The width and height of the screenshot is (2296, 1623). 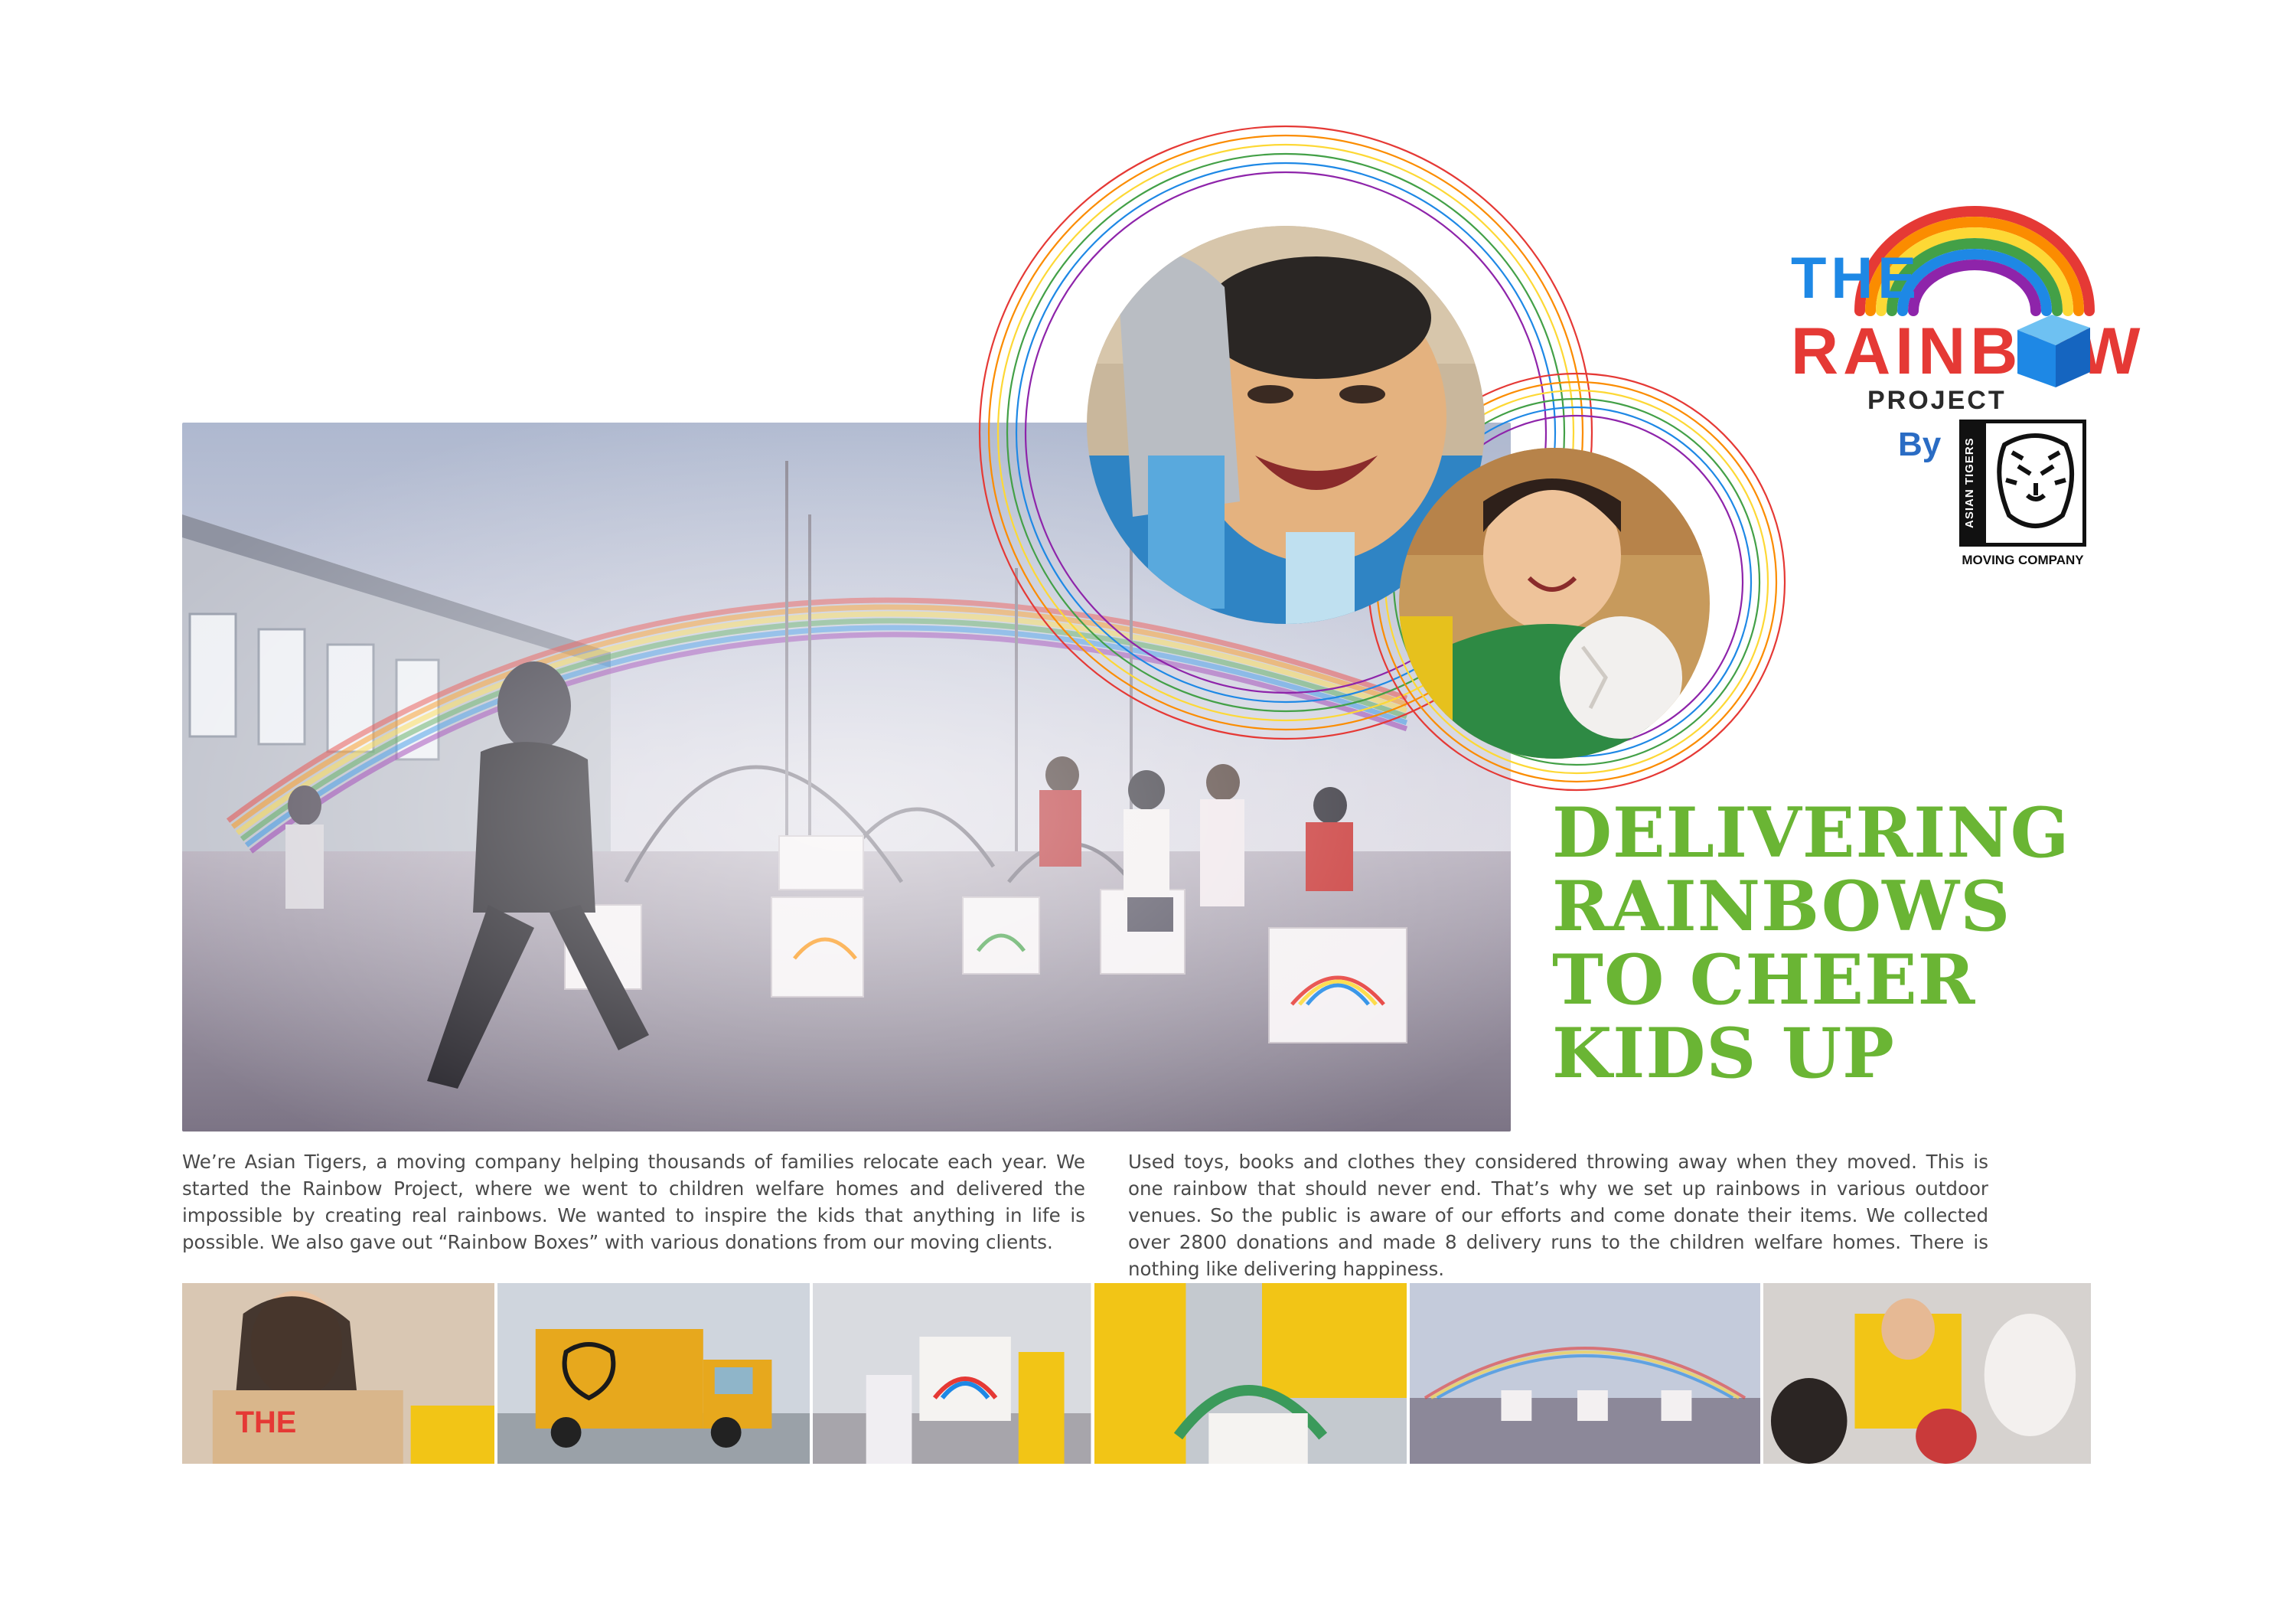 I want to click on logo-title-the: THE, so click(x=1856, y=279).